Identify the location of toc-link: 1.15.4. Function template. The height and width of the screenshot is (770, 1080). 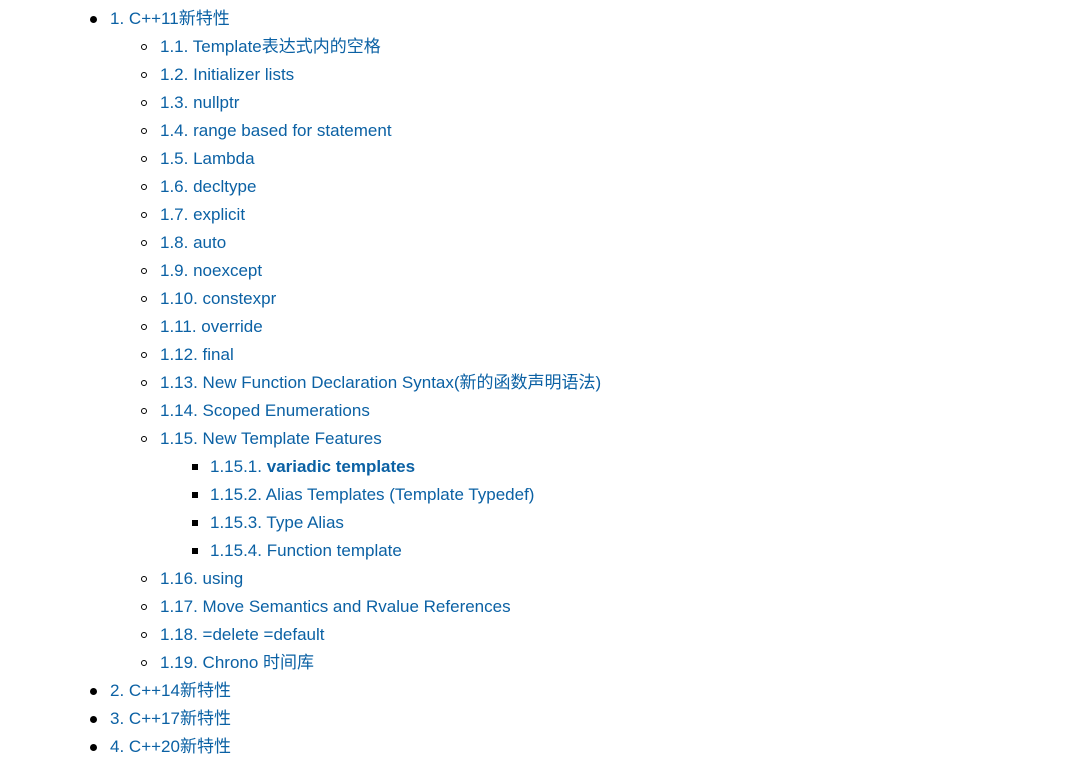
(306, 550).